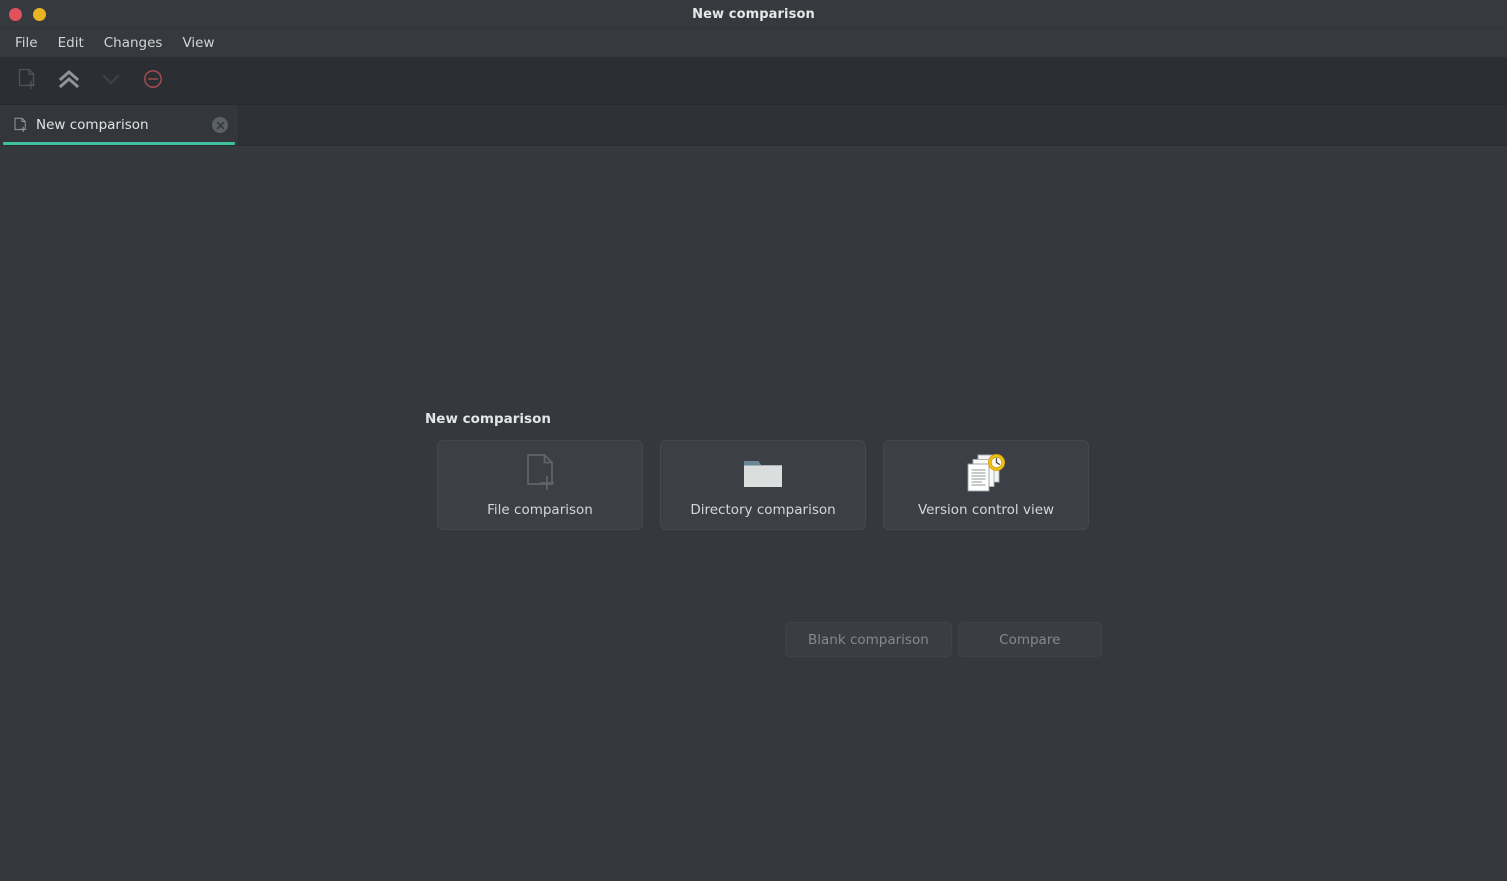 Image resolution: width=1507 pixels, height=881 pixels. What do you see at coordinates (39, 14) in the screenshot?
I see `minimize-window-button` at bounding box center [39, 14].